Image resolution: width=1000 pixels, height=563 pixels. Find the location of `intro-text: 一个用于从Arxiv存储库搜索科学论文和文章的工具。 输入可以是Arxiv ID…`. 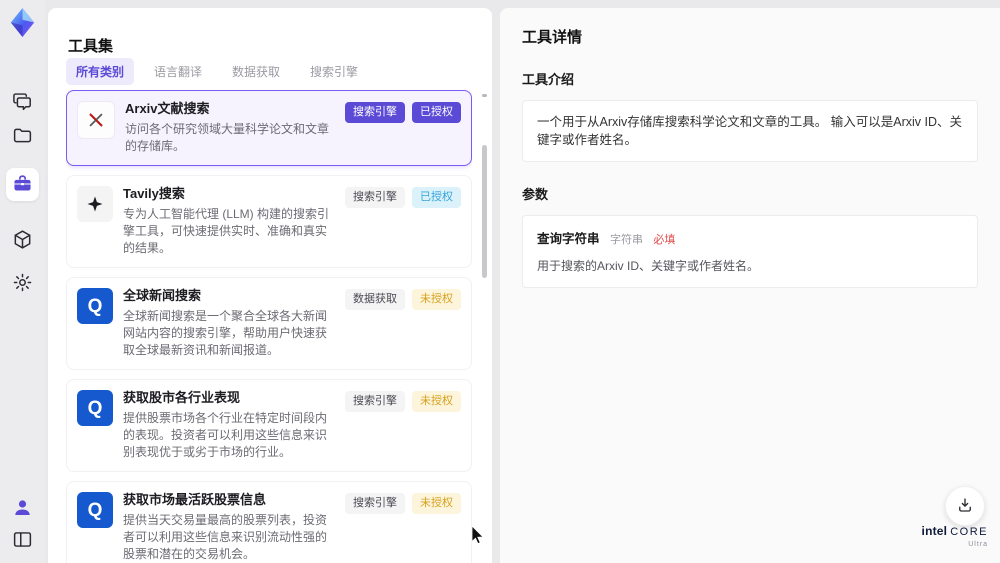

intro-text: 一个用于从Arxiv存储库搜索科学论文和文章的工具。 输入可以是Arxiv ID… is located at coordinates (750, 131).